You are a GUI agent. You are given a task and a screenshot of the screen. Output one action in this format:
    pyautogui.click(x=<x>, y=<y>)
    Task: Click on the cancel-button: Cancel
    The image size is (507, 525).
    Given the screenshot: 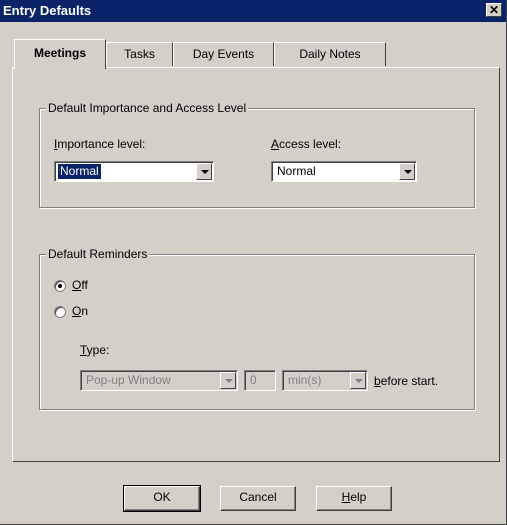 What is the action you would take?
    pyautogui.click(x=258, y=498)
    